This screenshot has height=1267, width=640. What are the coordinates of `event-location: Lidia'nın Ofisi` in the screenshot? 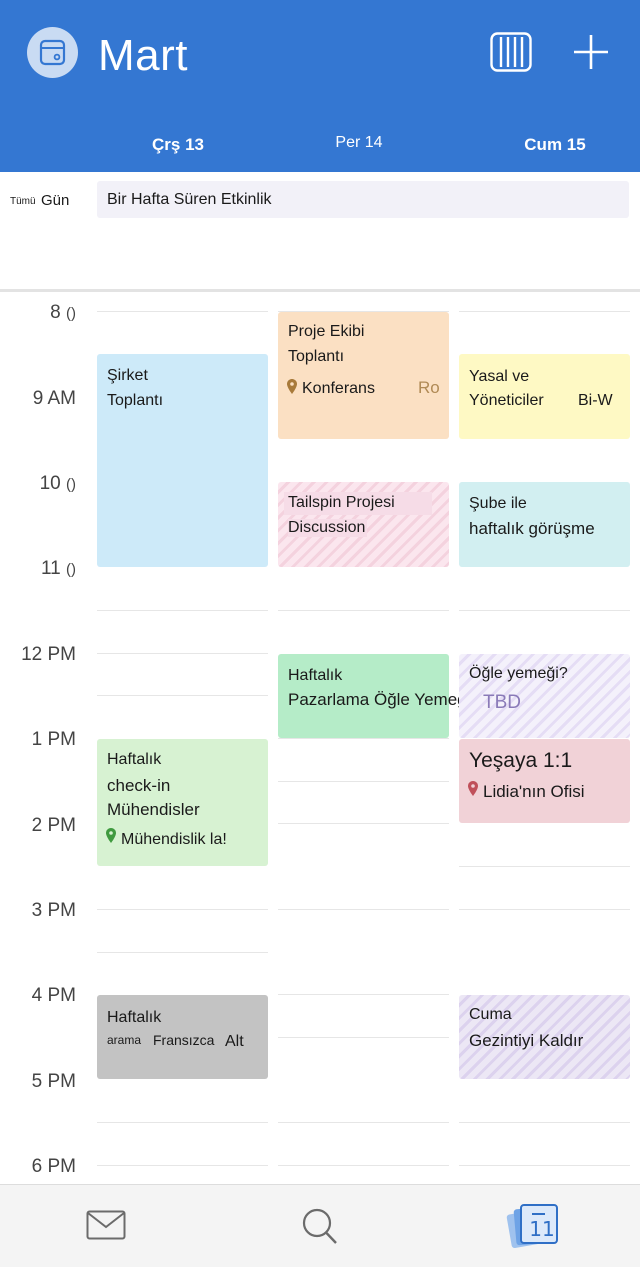 It's located at (534, 791).